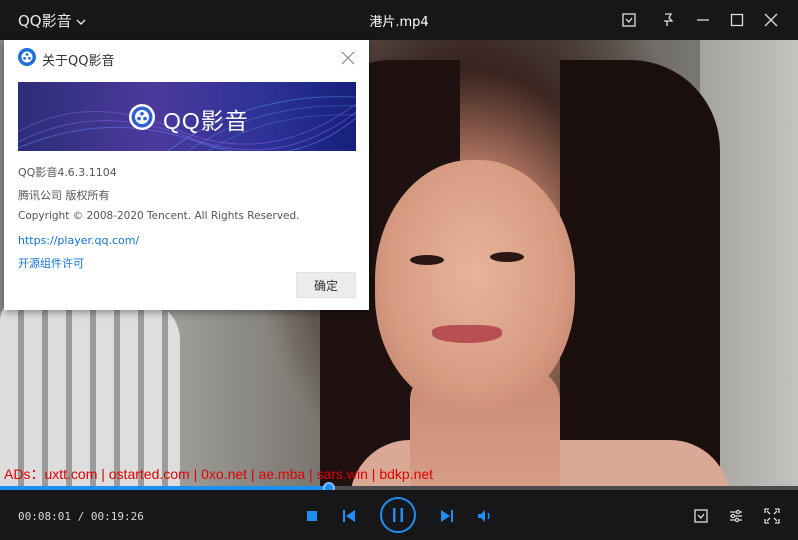  I want to click on about-dialog-header: 关于QQ影音, so click(186, 58).